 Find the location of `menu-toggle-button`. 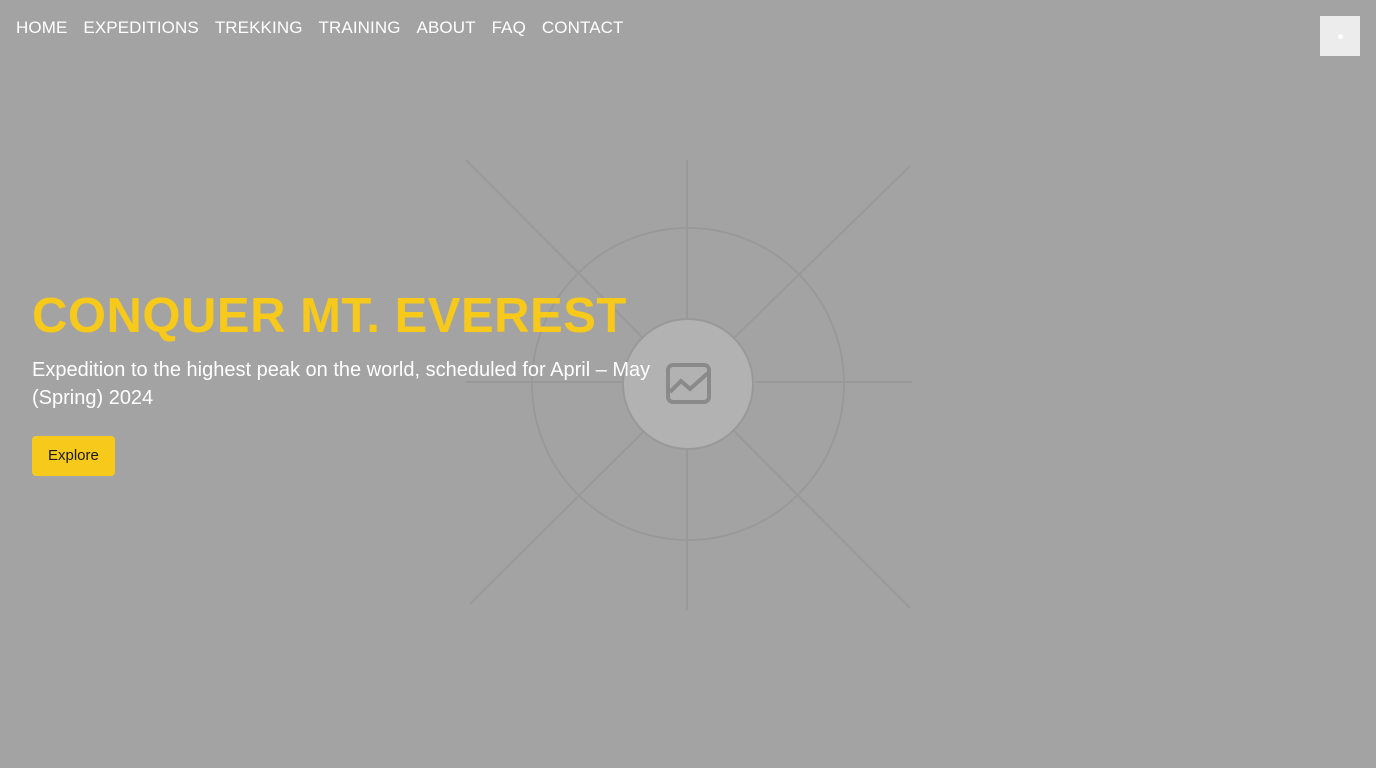

menu-toggle-button is located at coordinates (1340, 36).